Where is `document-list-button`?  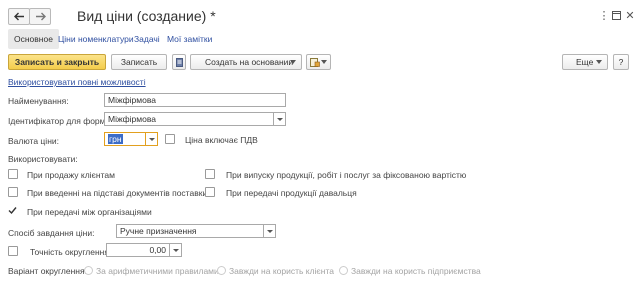 document-list-button is located at coordinates (179, 62).